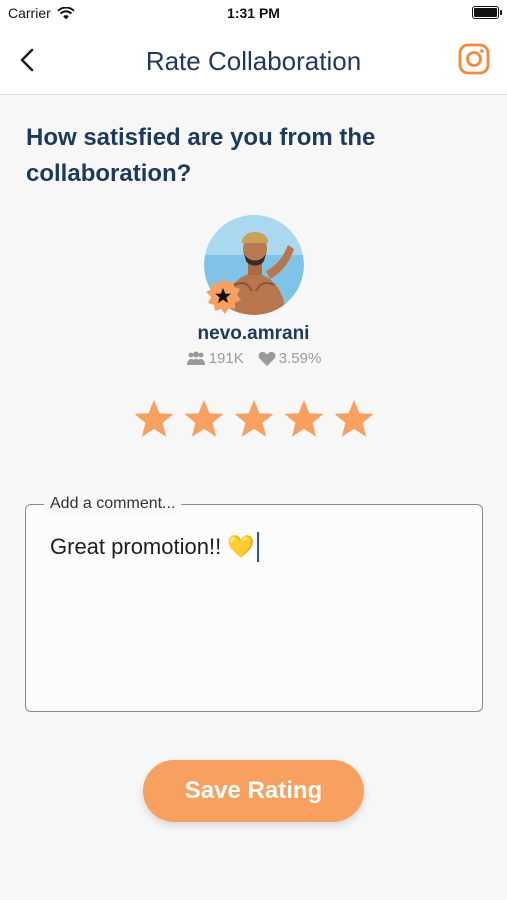  Describe the element at coordinates (204, 419) in the screenshot. I see `star-2-icon` at that location.